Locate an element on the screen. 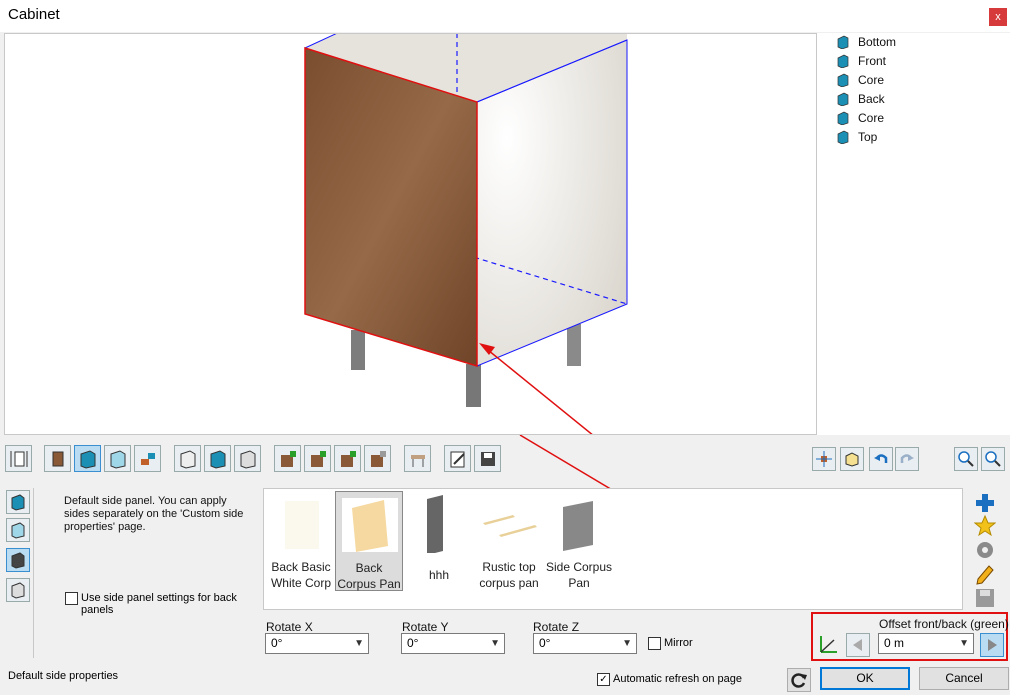 This screenshot has width=1010, height=695. corpus-side-button is located at coordinates (217, 458).